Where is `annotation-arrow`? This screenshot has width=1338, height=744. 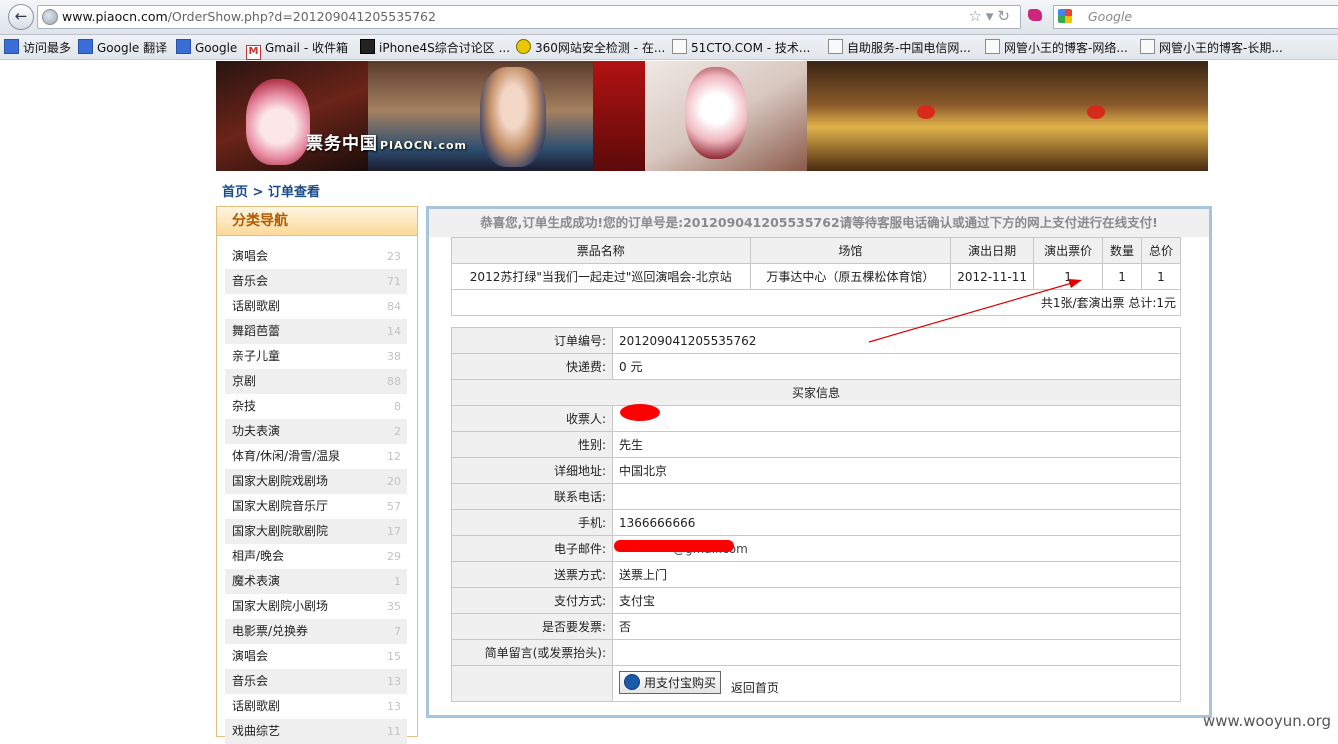 annotation-arrow is located at coordinates (975, 311).